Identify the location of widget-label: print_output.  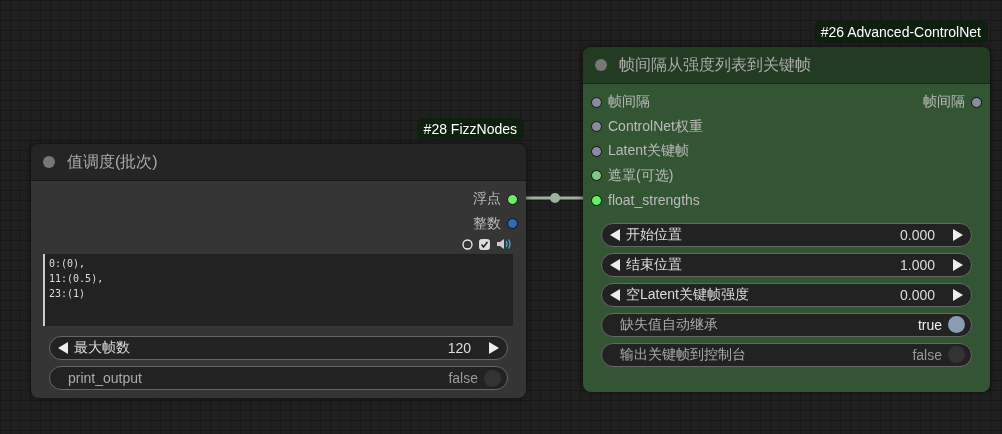
(105, 378).